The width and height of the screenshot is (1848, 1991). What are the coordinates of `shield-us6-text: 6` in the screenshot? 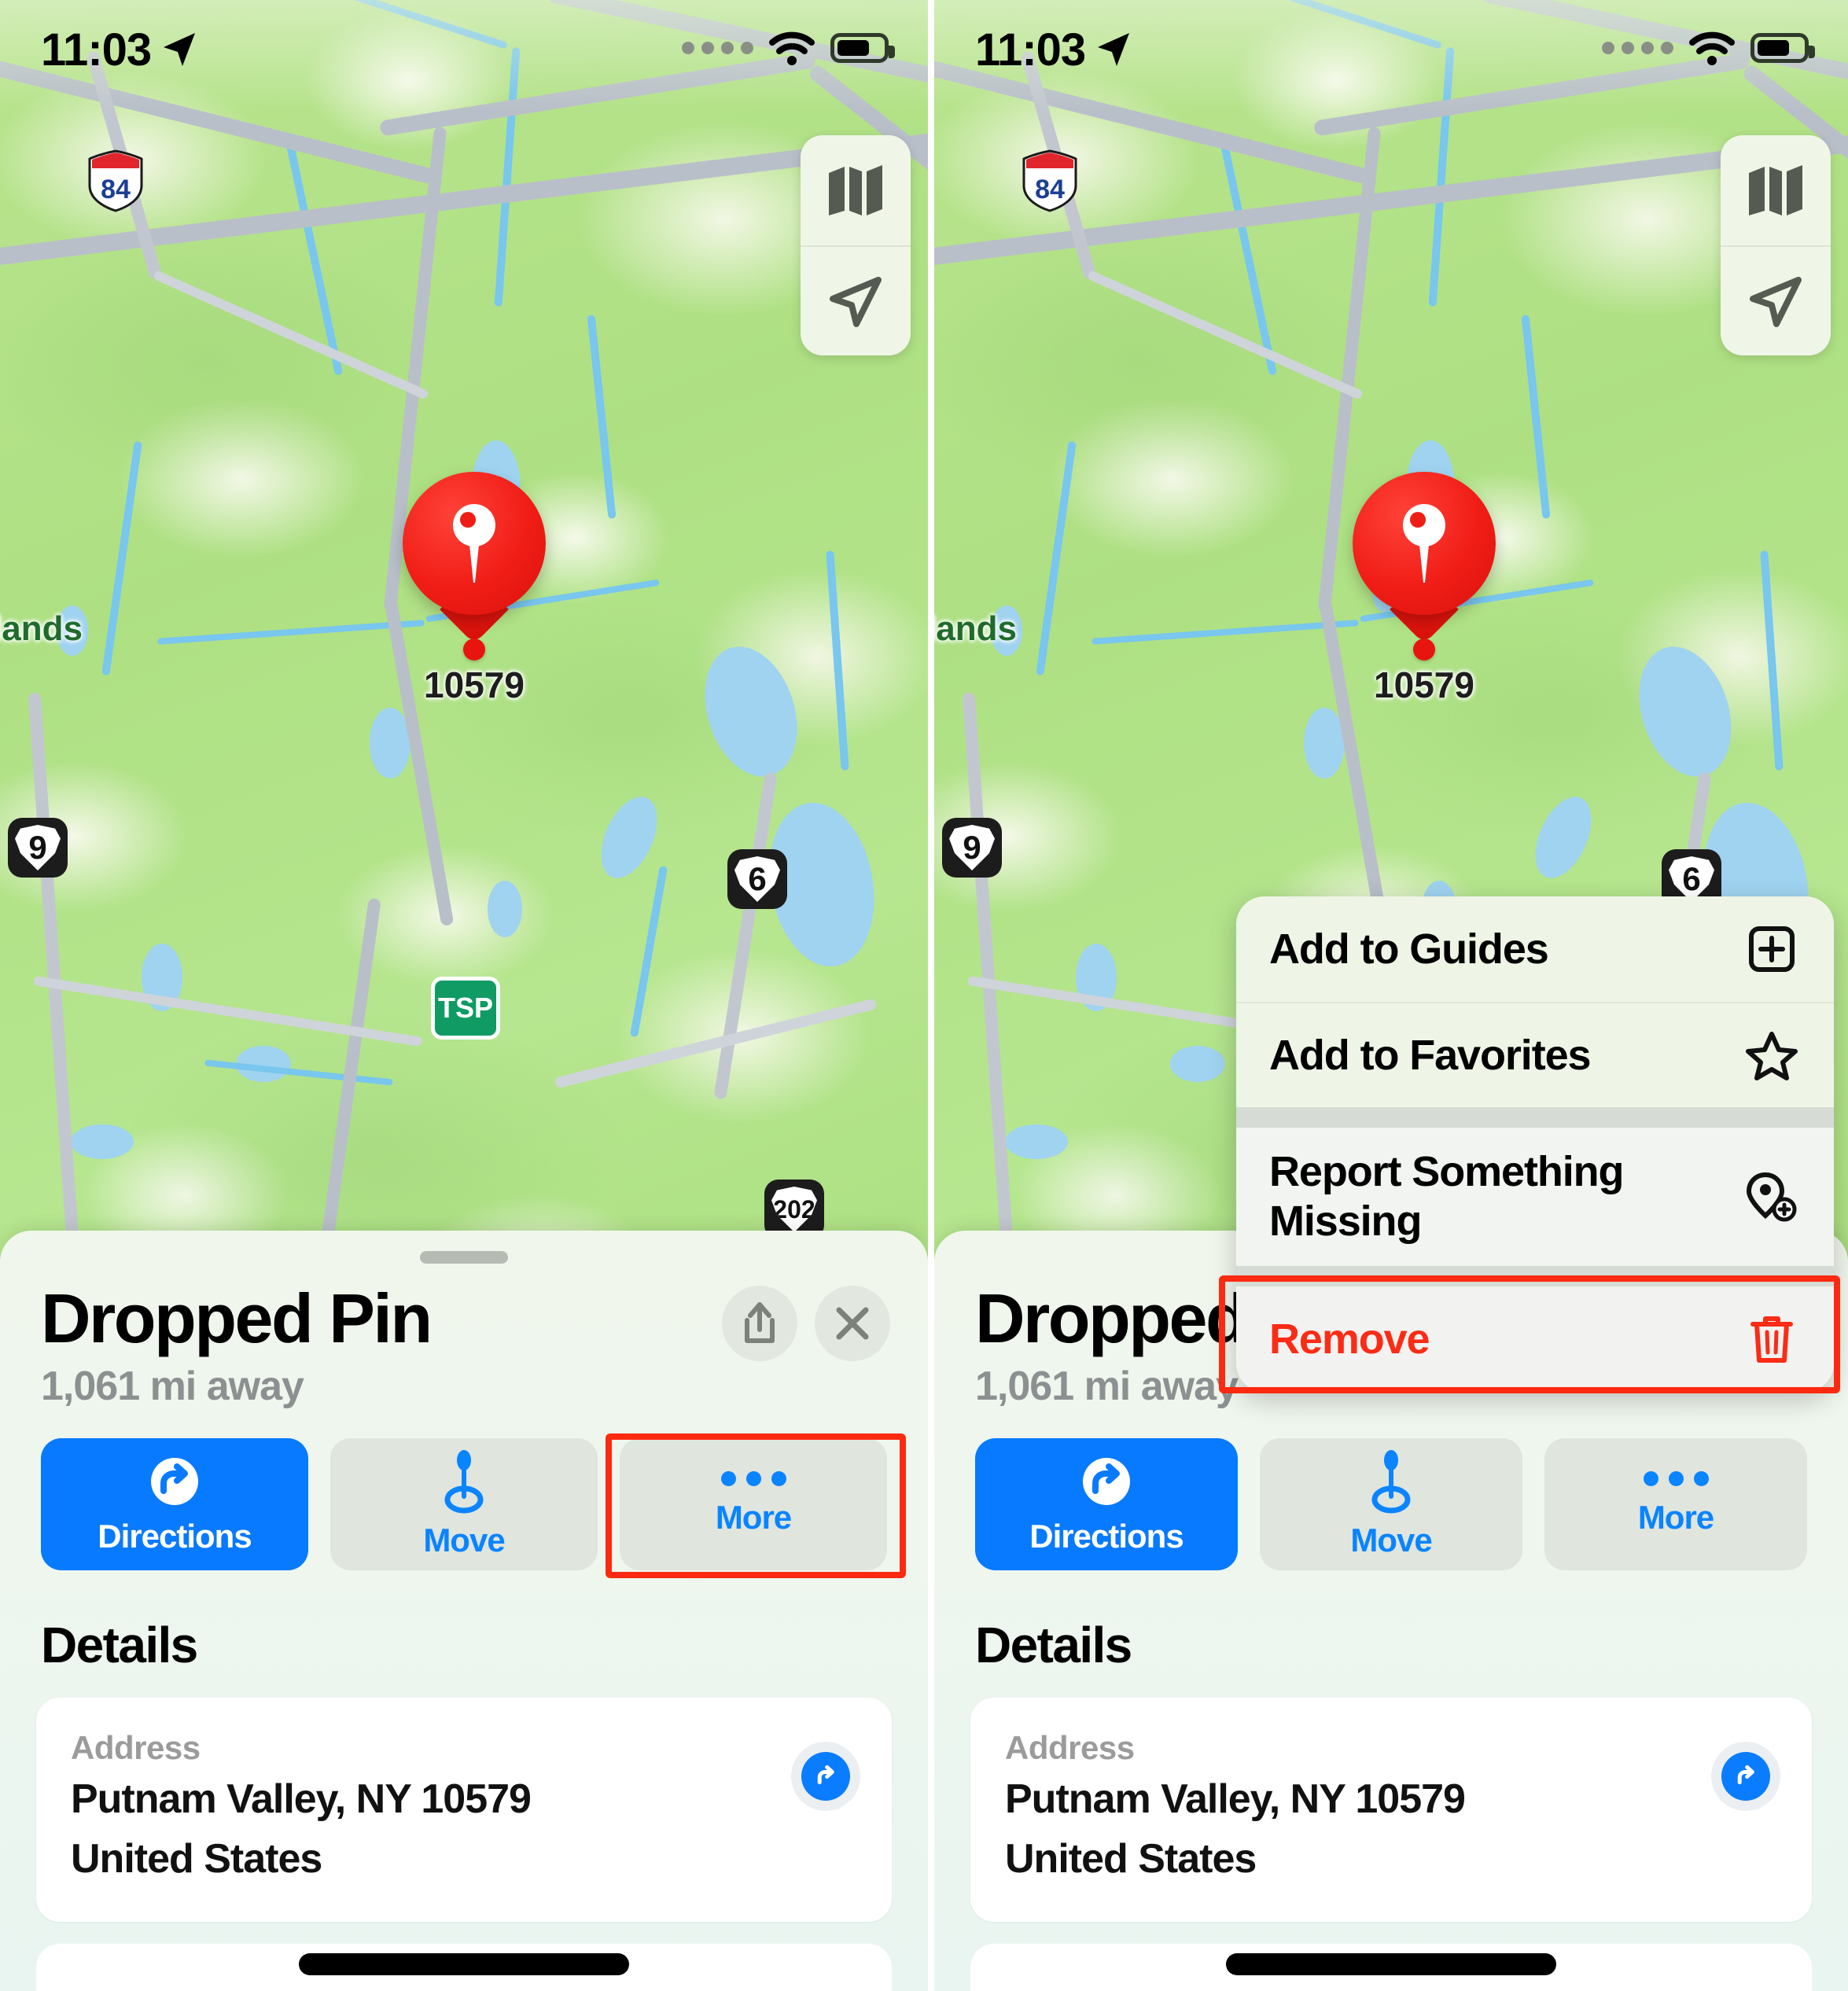 It's located at (757, 879).